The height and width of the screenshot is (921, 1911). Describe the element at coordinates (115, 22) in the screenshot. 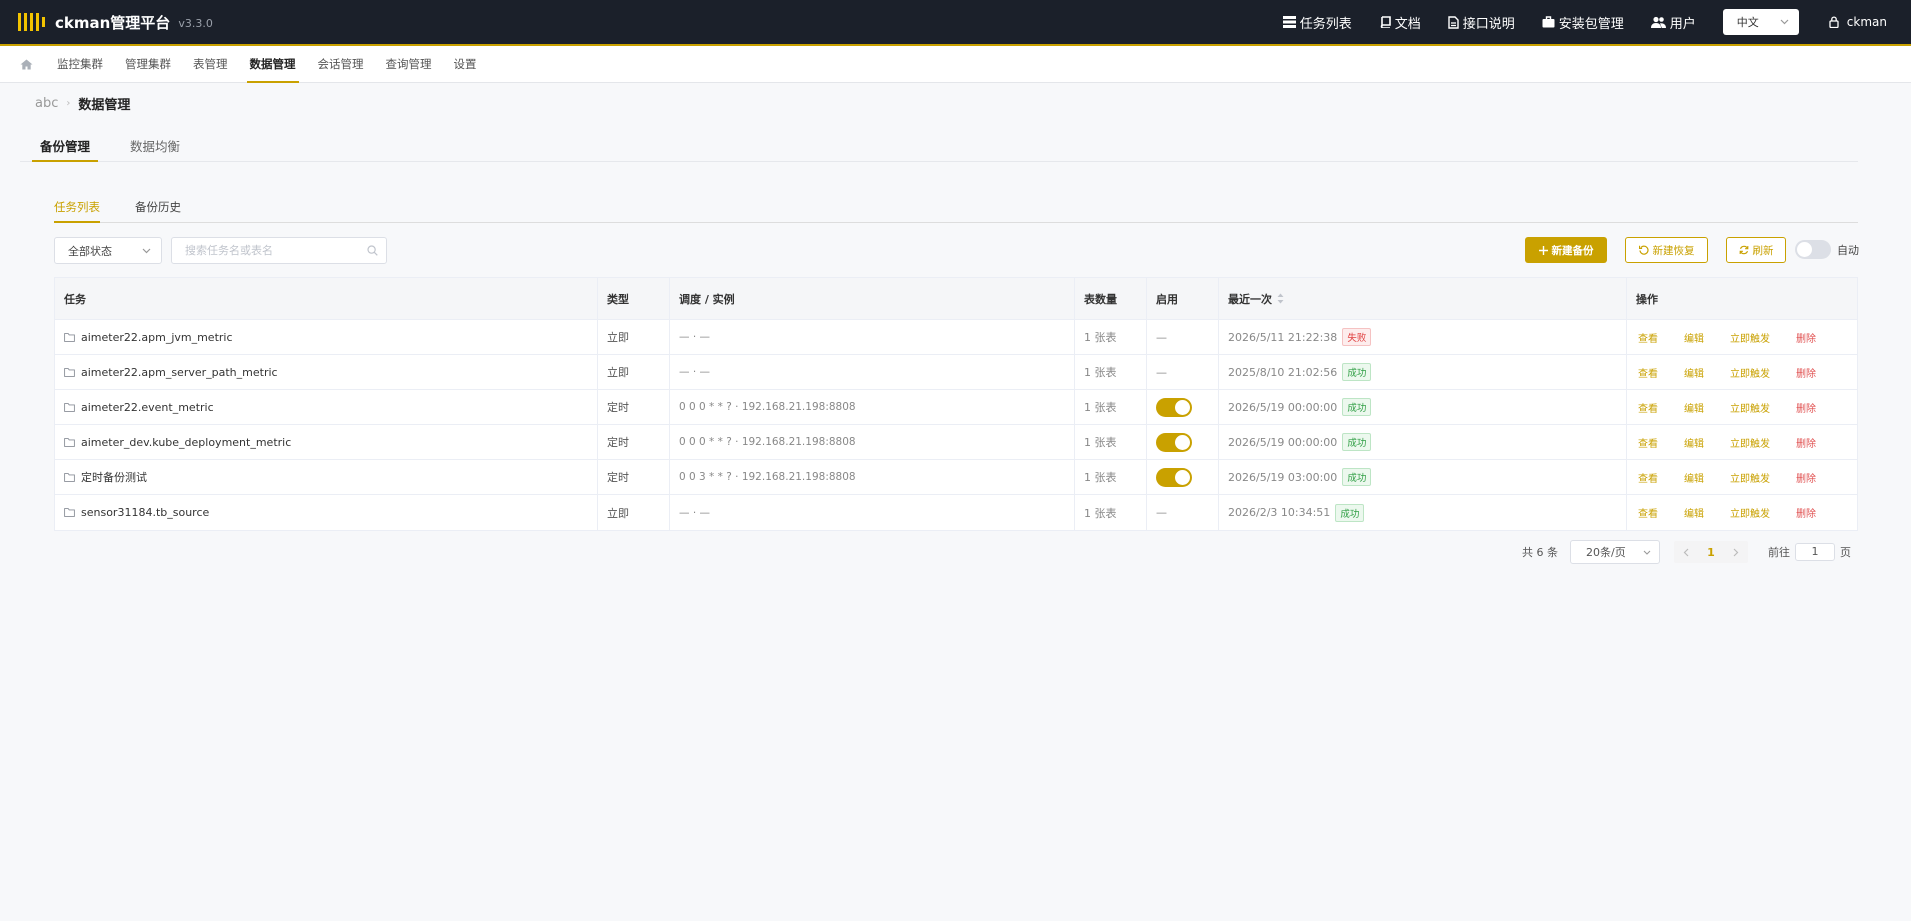

I see `logo: ckman管理平台 v3.3.0` at that location.